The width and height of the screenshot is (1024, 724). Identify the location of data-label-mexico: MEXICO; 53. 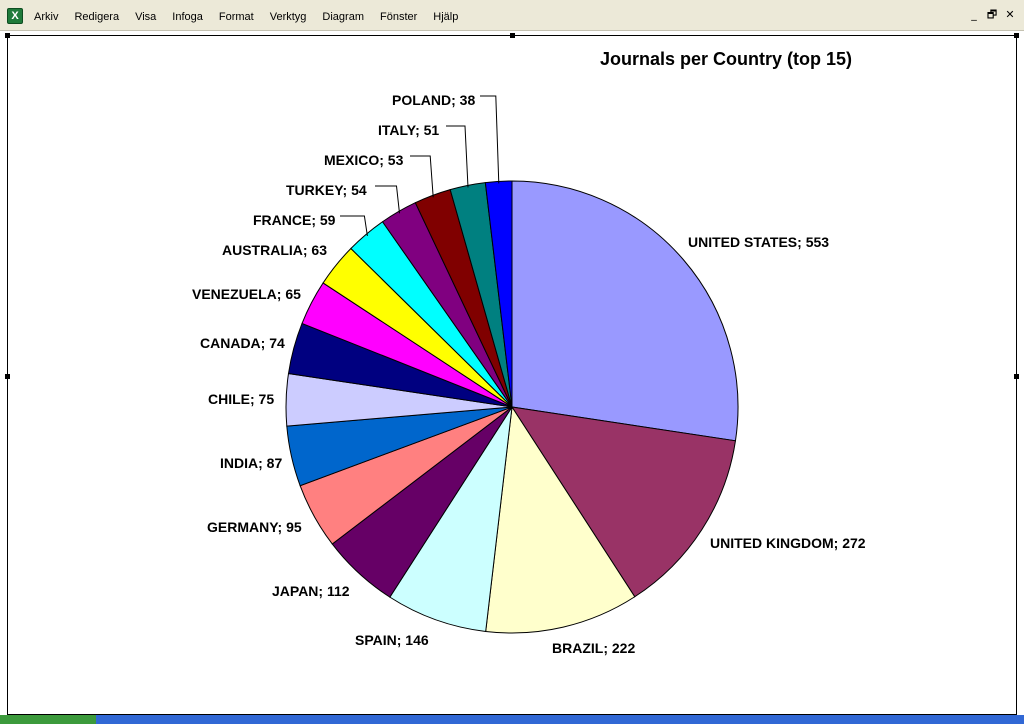
(364, 160).